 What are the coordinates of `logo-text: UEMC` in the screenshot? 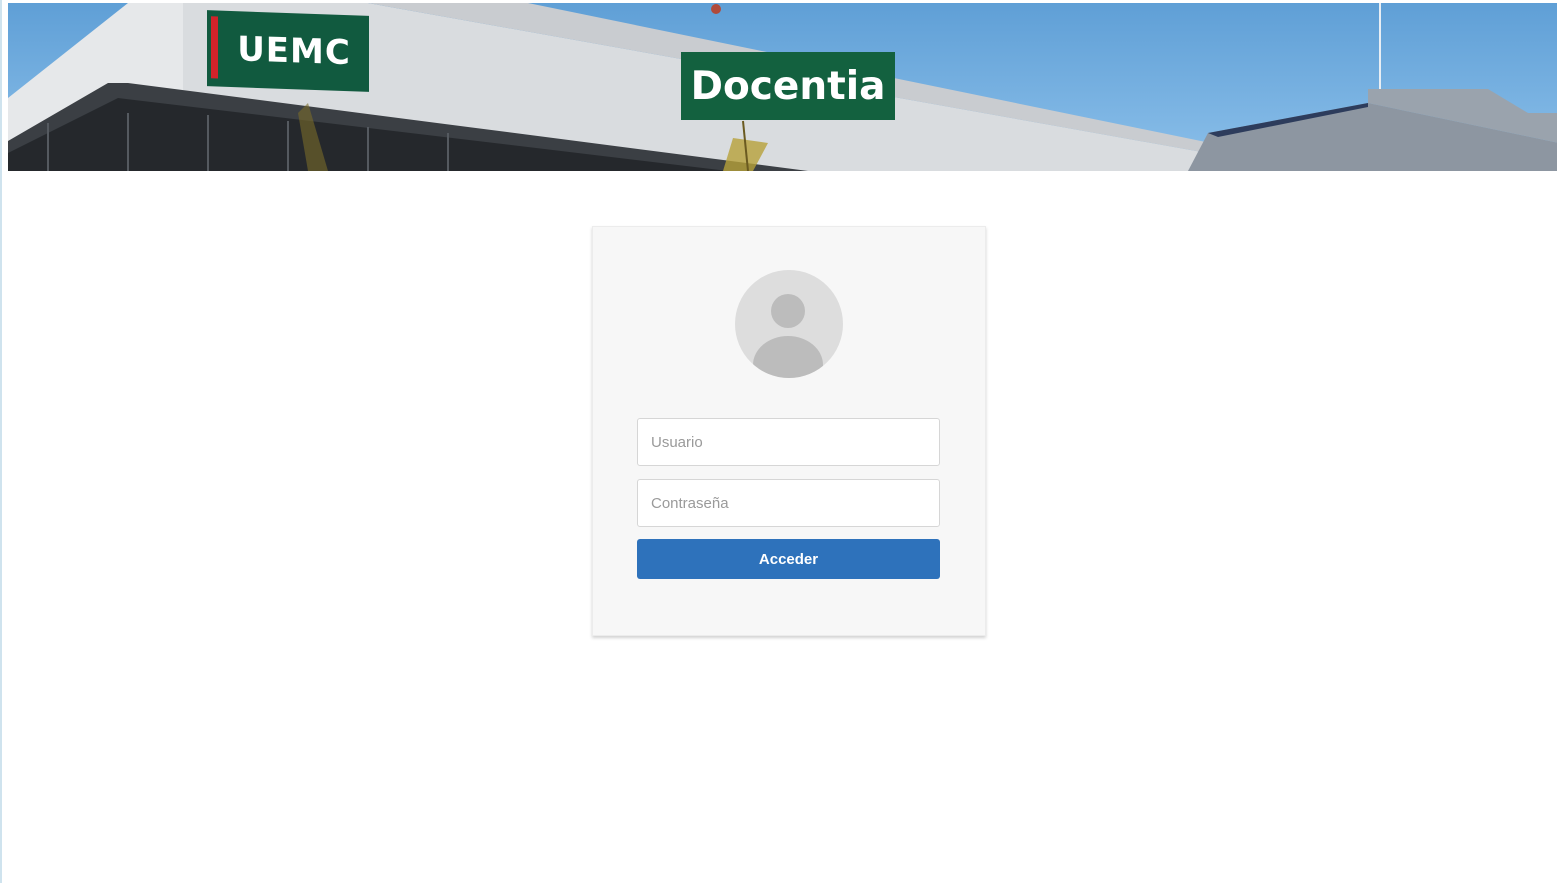 It's located at (294, 51).